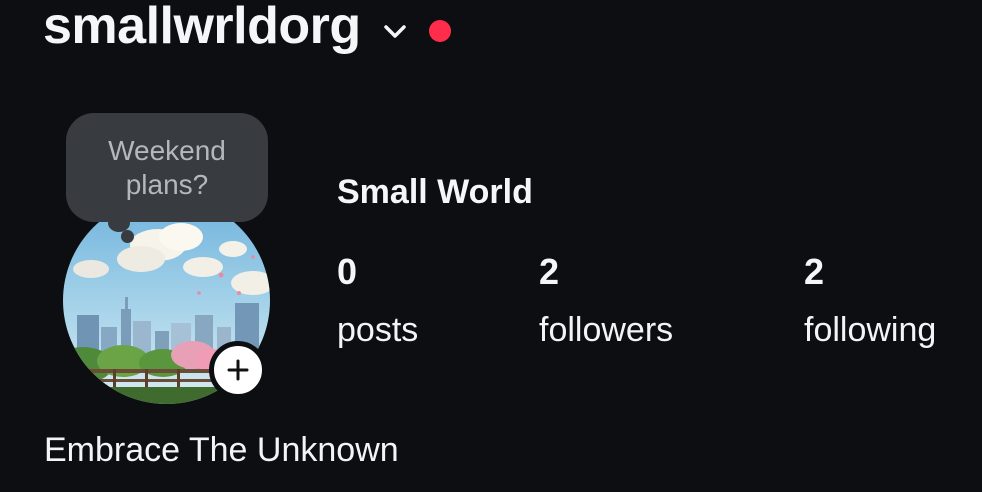  What do you see at coordinates (395, 31) in the screenshot?
I see `chevron-down-icon` at bounding box center [395, 31].